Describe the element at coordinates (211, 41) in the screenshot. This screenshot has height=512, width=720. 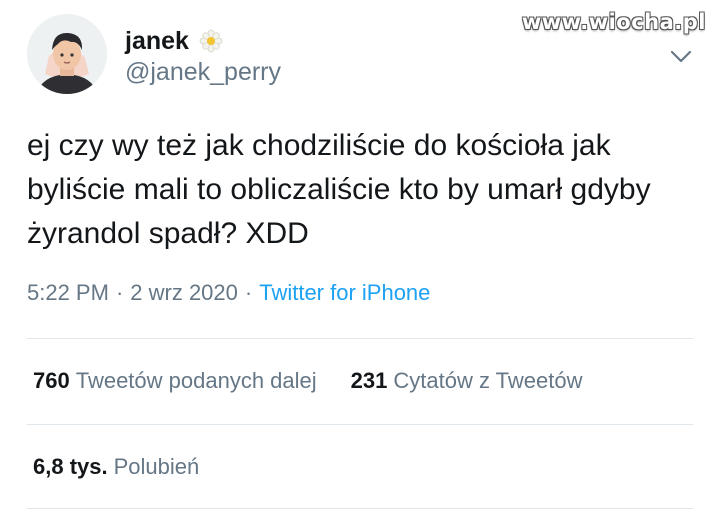
I see `flower-icon` at that location.